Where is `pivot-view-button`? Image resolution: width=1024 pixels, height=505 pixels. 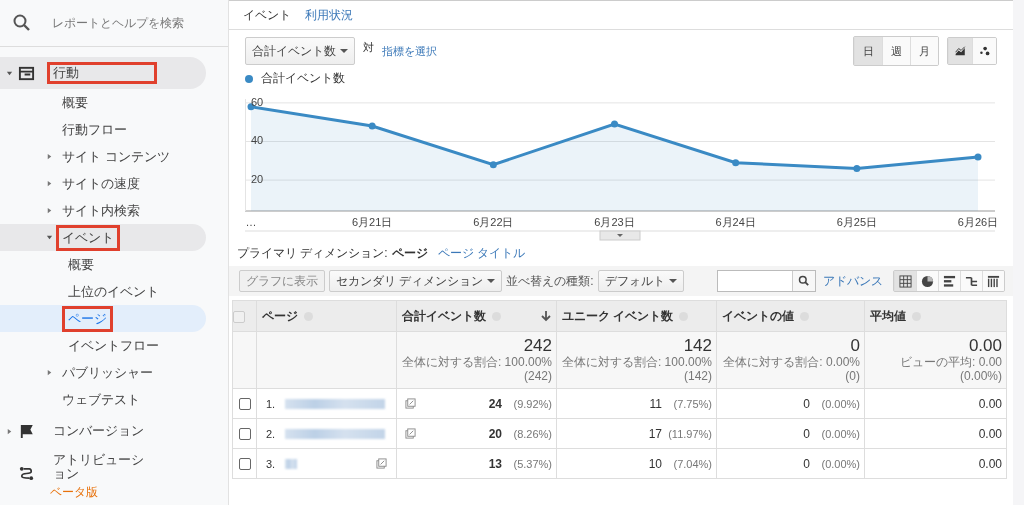
pivot-view-button is located at coordinates (993, 281).